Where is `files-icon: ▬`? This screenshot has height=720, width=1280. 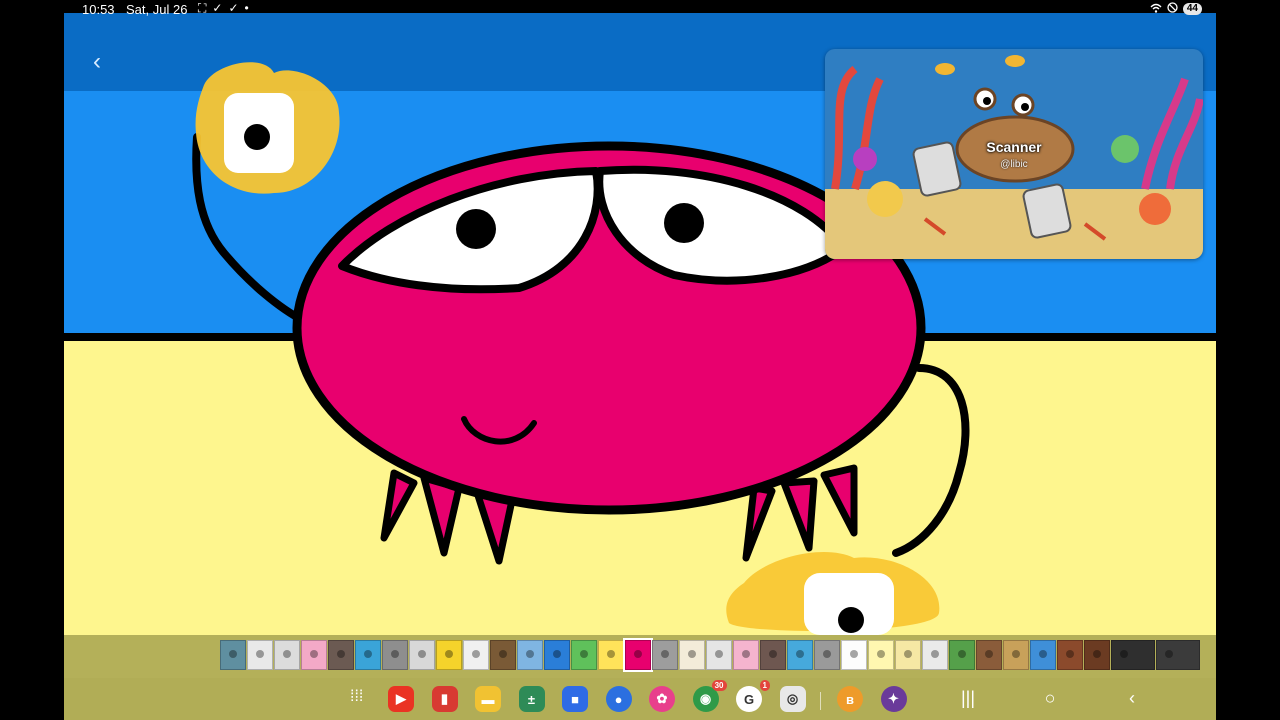
files-icon: ▬ is located at coordinates (488, 699).